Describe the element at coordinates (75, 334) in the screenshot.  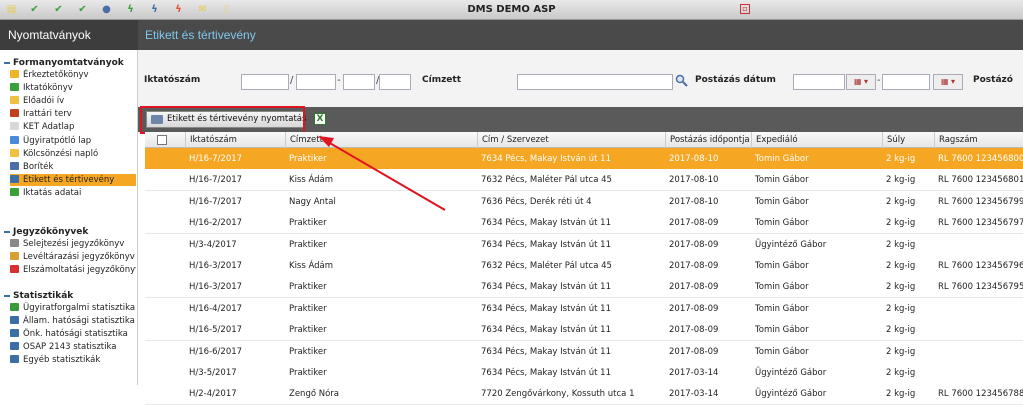
I see `sidebar-item-label: Önk. hatósági statisztika` at that location.